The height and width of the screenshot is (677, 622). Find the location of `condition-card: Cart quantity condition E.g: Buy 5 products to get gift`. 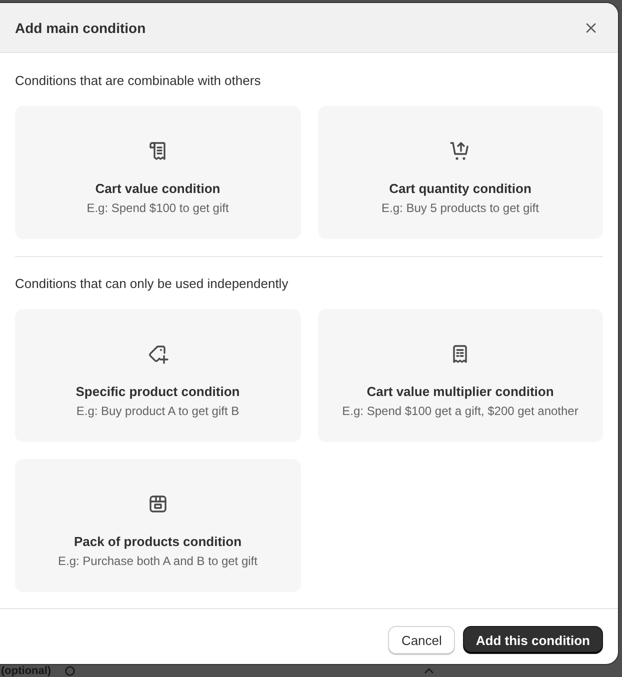

condition-card: Cart quantity condition E.g: Buy 5 products to get gift is located at coordinates (460, 172).